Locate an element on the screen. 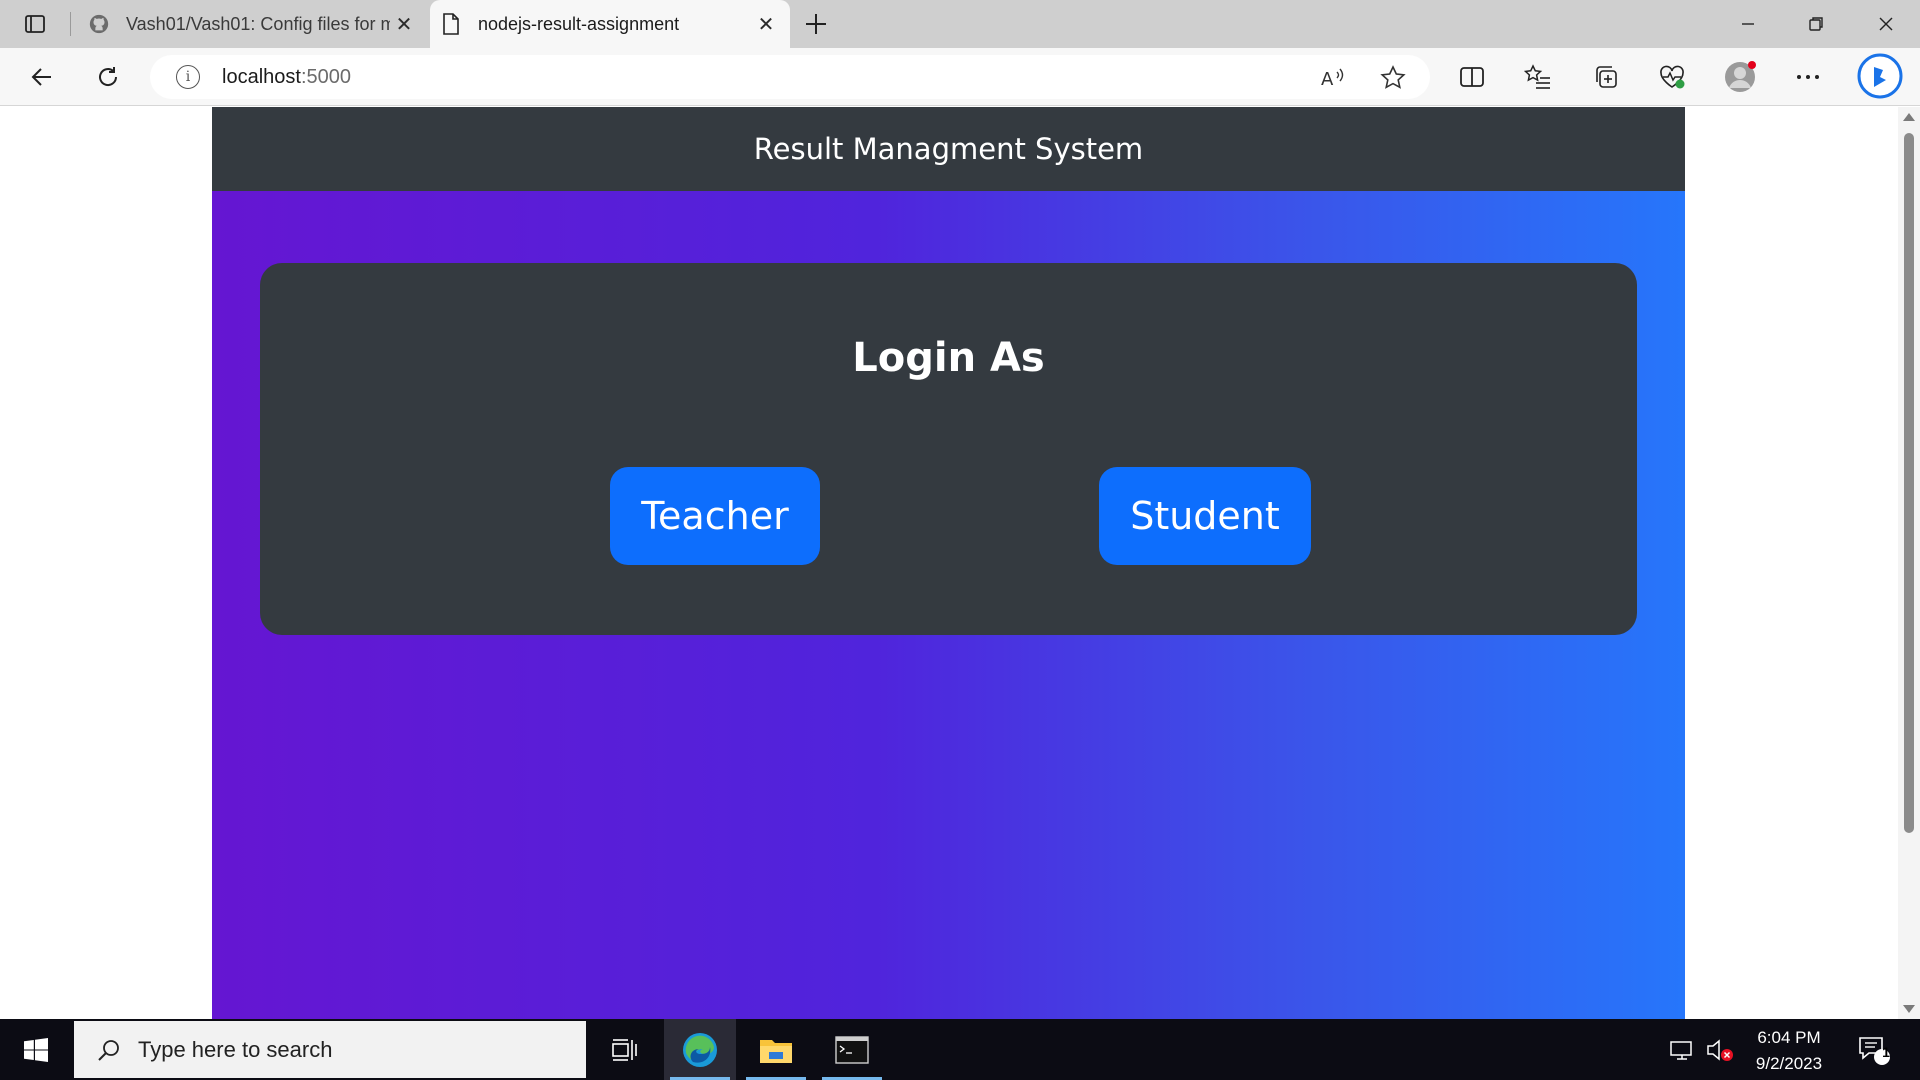 This screenshot has height=1080, width=1920. minimize-button is located at coordinates (1748, 24).